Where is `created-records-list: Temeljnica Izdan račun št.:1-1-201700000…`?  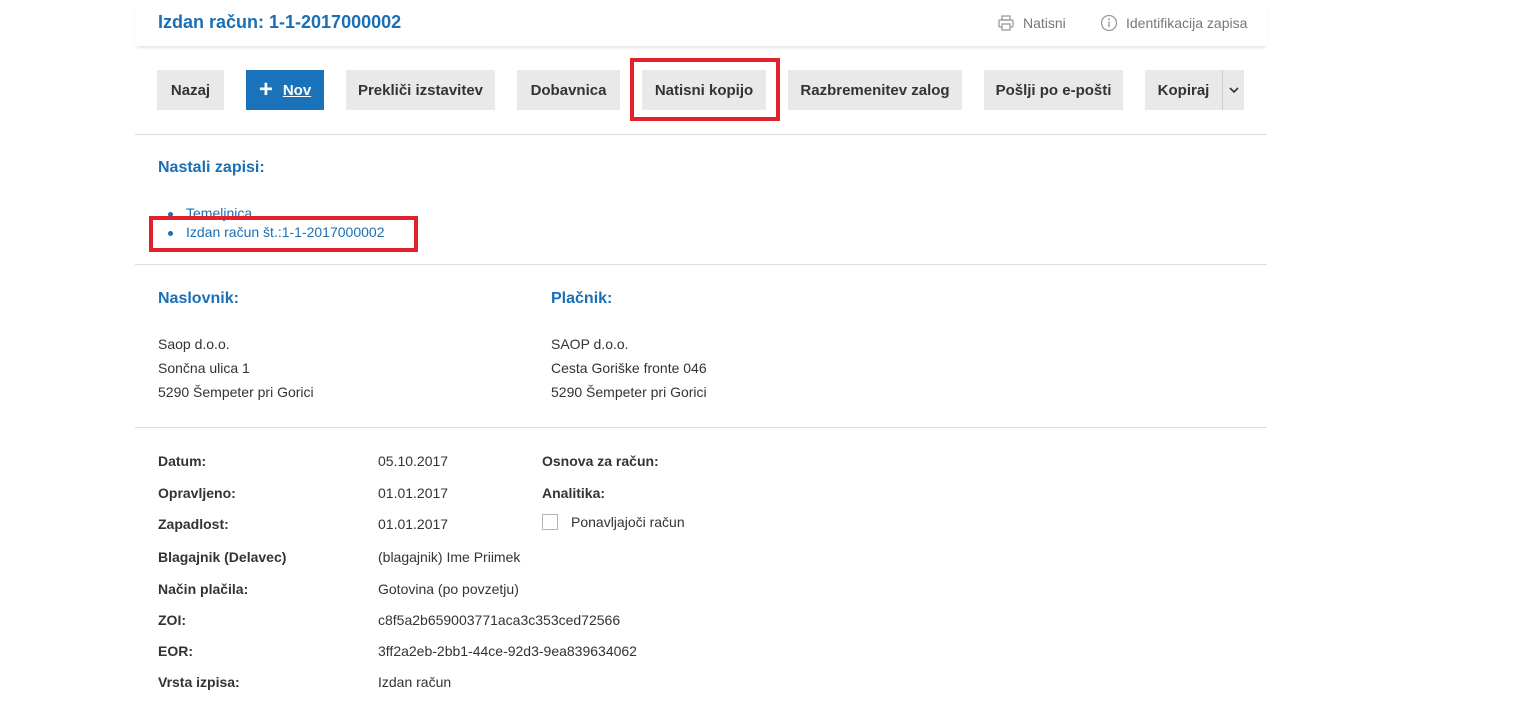 created-records-list: Temeljnica Izdan račun št.:1-1-201700000… is located at coordinates (276, 223).